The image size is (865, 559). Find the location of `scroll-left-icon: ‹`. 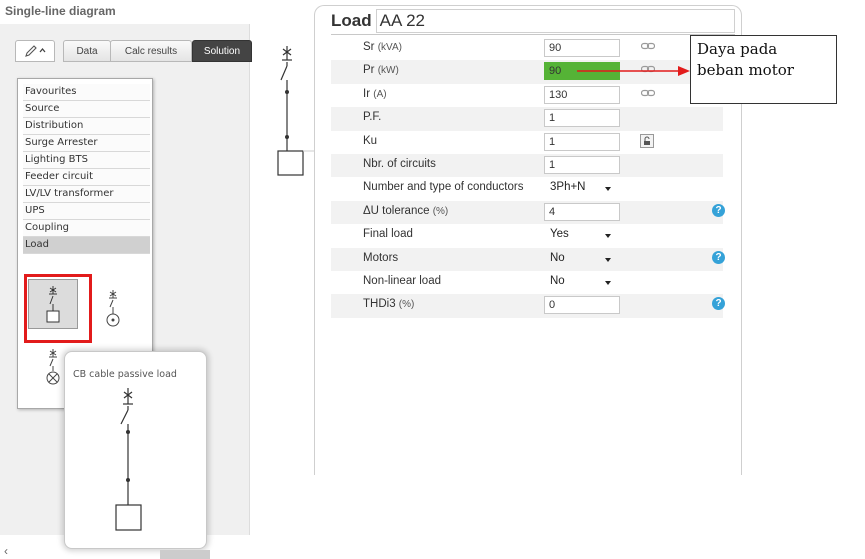

scroll-left-icon: ‹ is located at coordinates (6, 551).